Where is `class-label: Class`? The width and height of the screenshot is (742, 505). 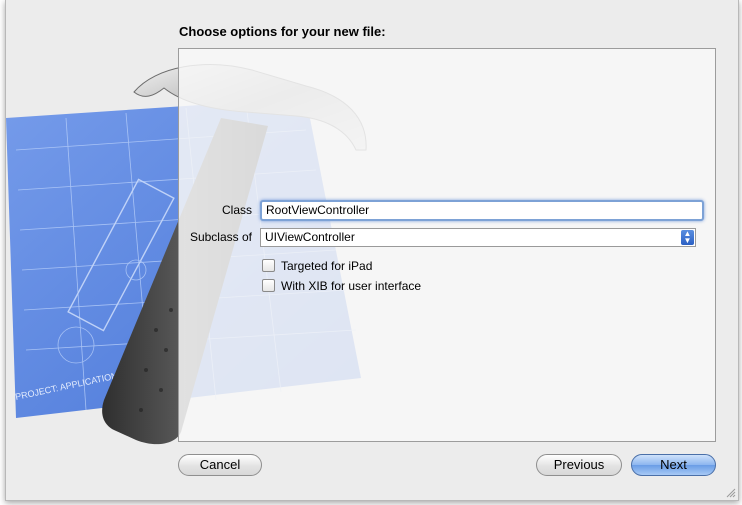
class-label: Class is located at coordinates (236, 210).